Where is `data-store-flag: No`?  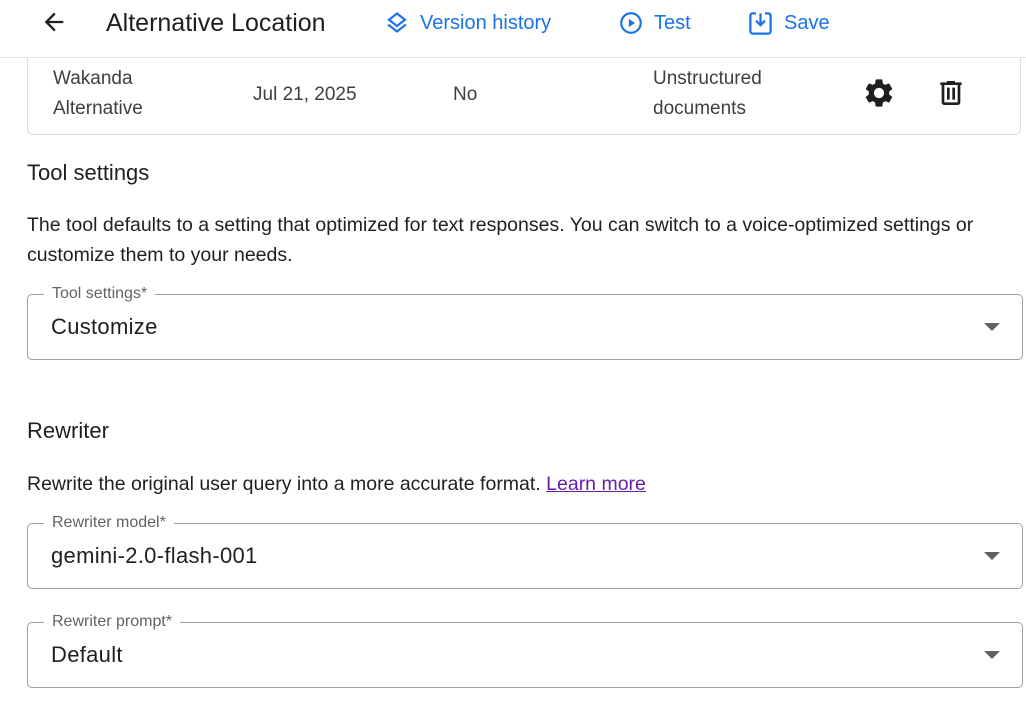 data-store-flag: No is located at coordinates (465, 94).